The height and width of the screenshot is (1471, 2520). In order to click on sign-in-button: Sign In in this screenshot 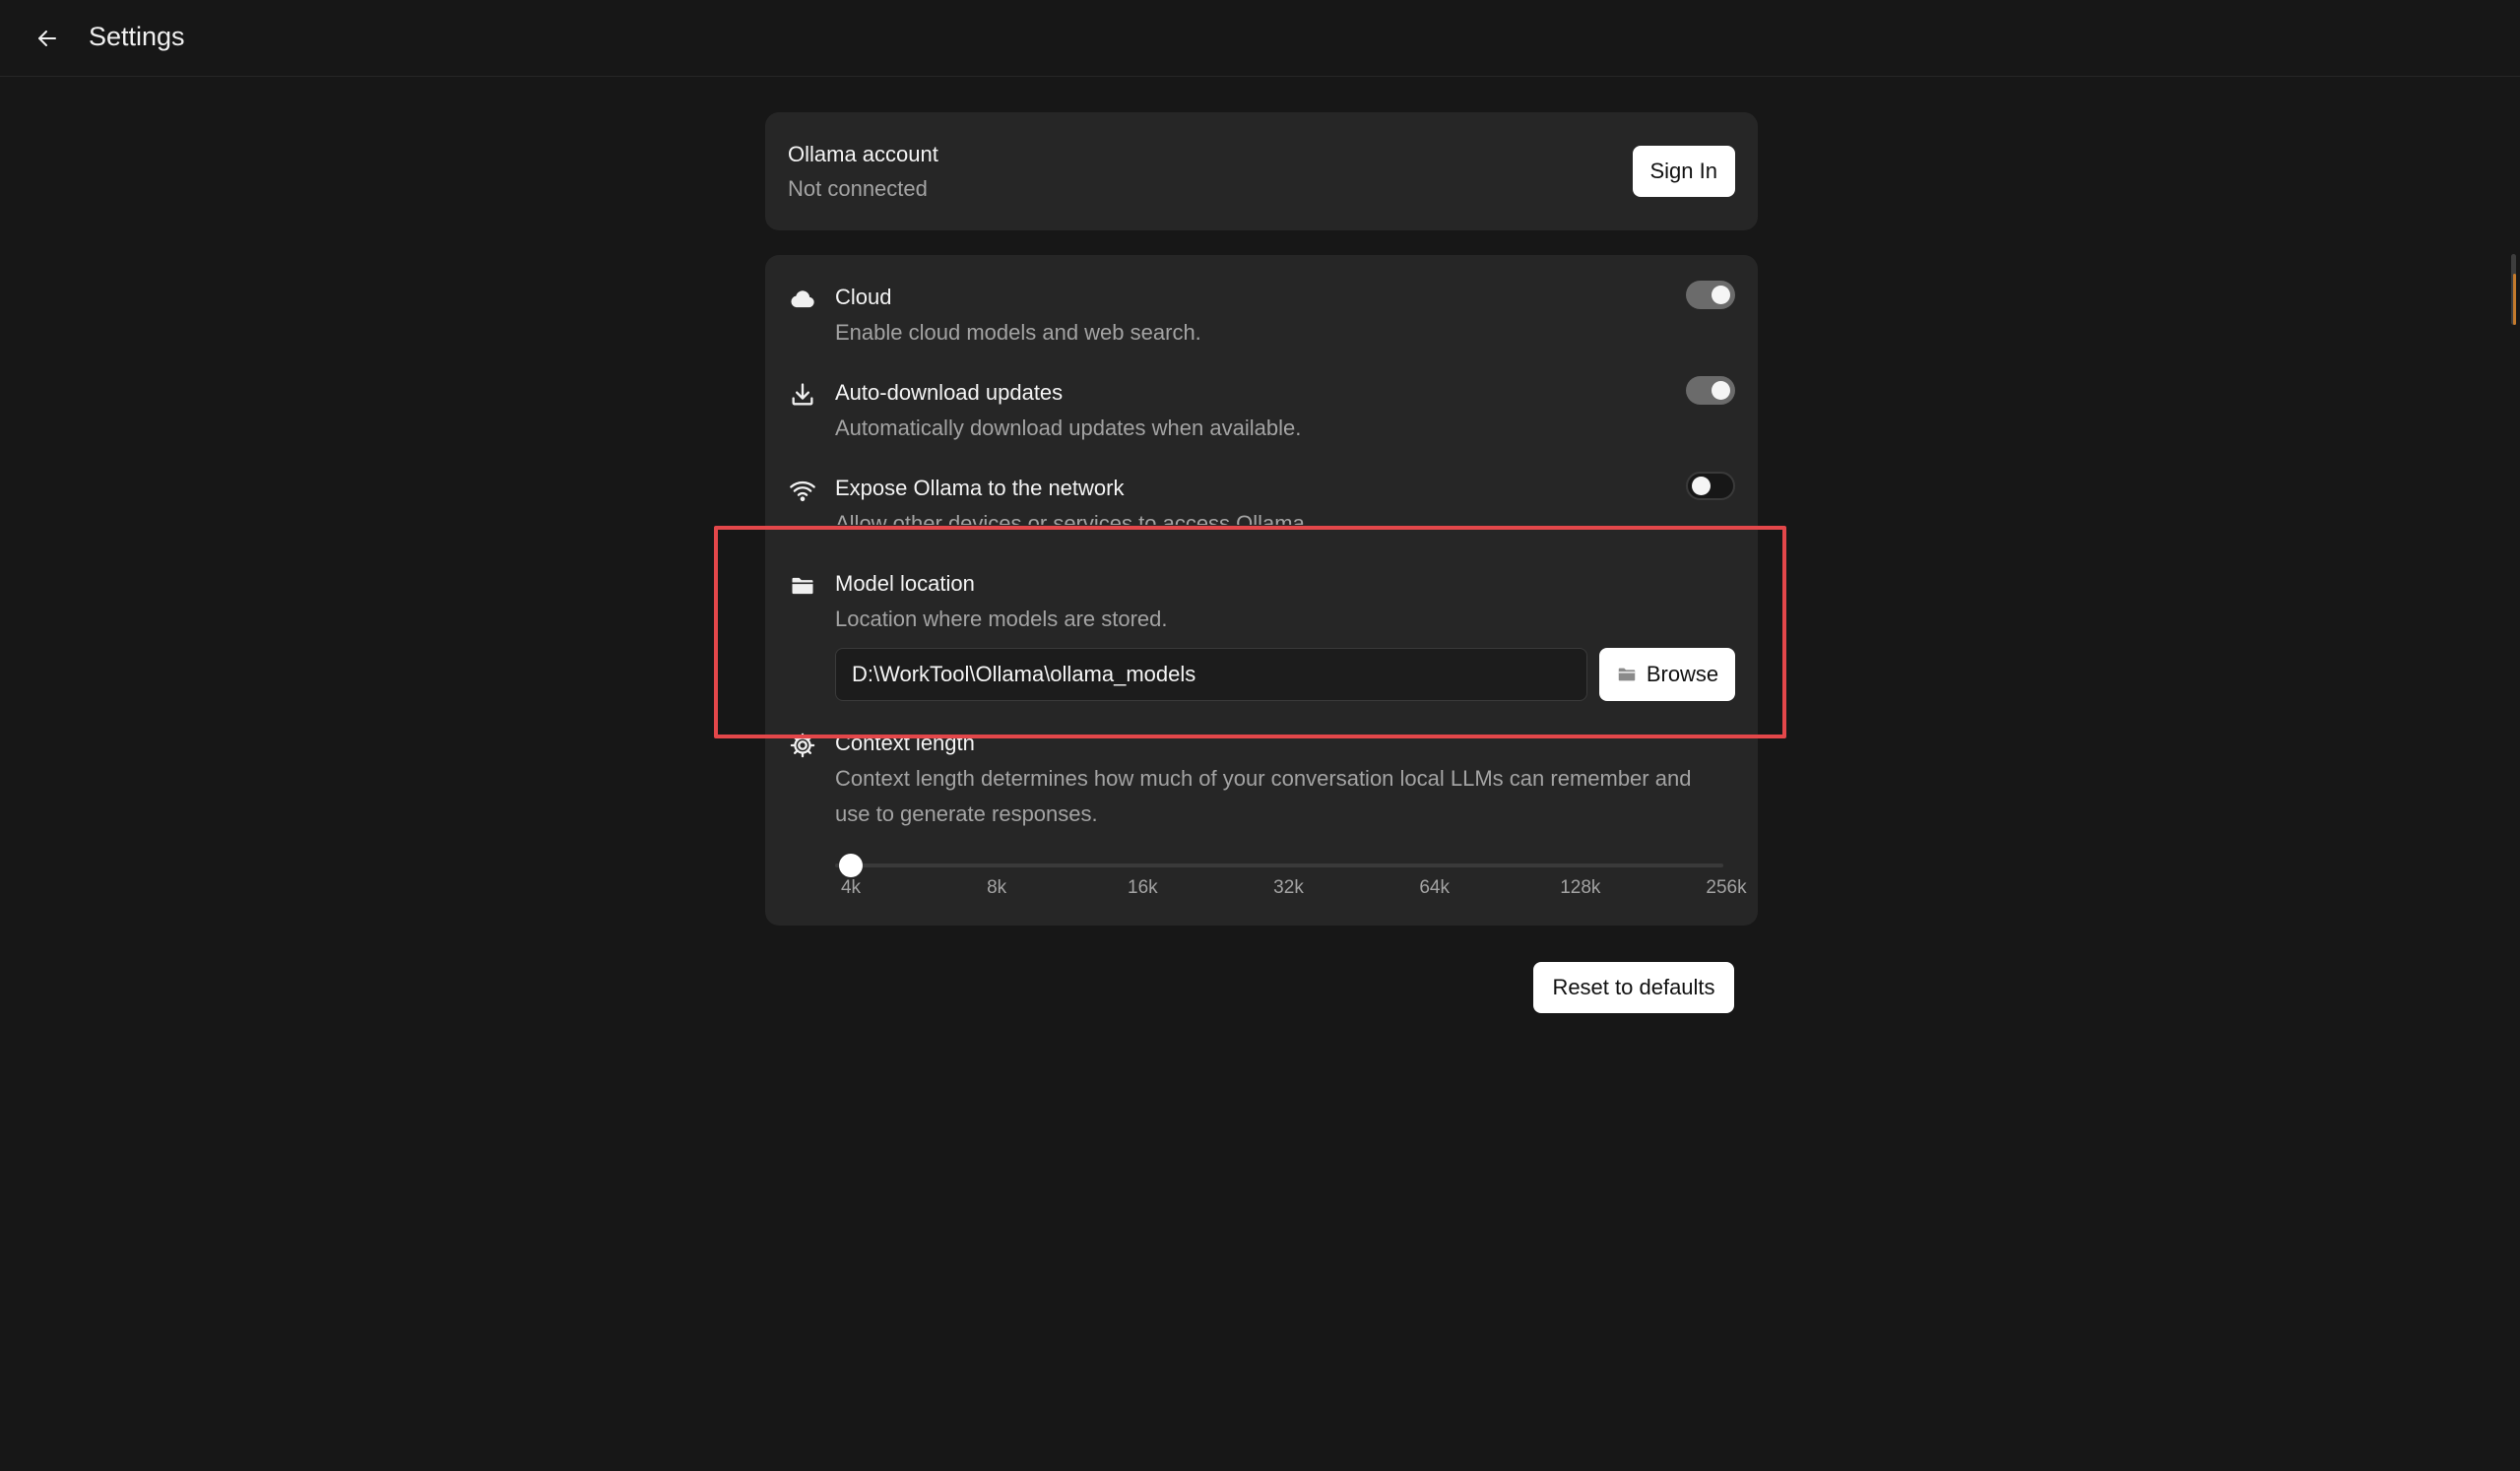, I will do `click(1683, 171)`.